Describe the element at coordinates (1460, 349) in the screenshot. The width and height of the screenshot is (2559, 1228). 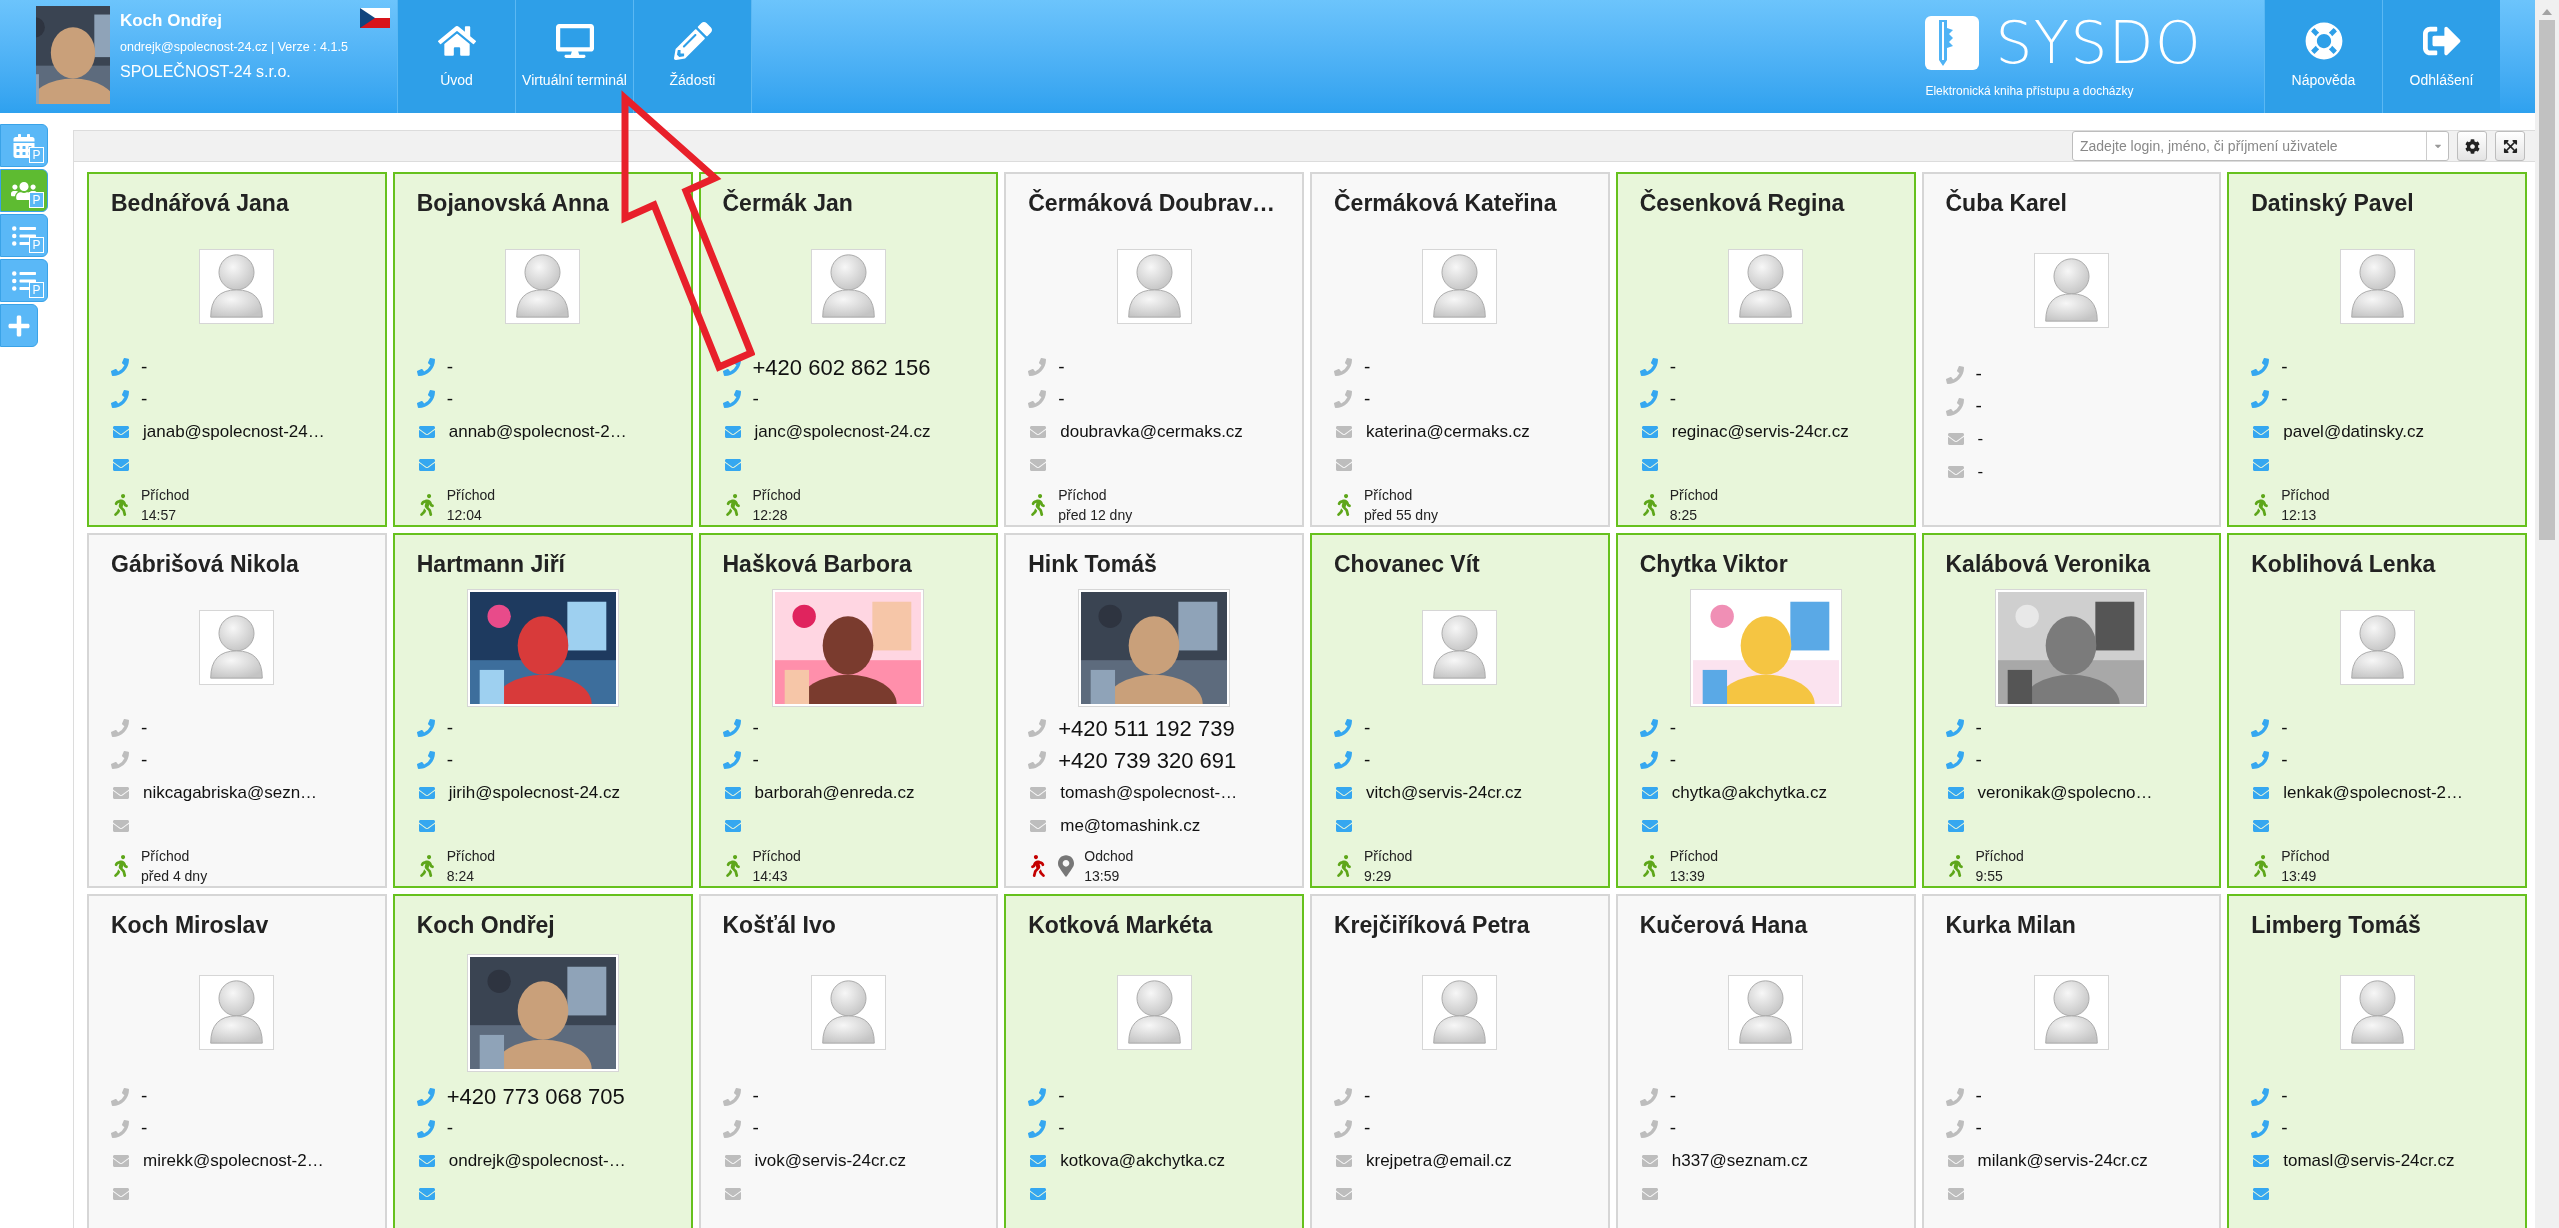
I see `employee-card: Čermáková Kateřina - - katerina@cermaks.cz Příchod před 55 dny` at that location.